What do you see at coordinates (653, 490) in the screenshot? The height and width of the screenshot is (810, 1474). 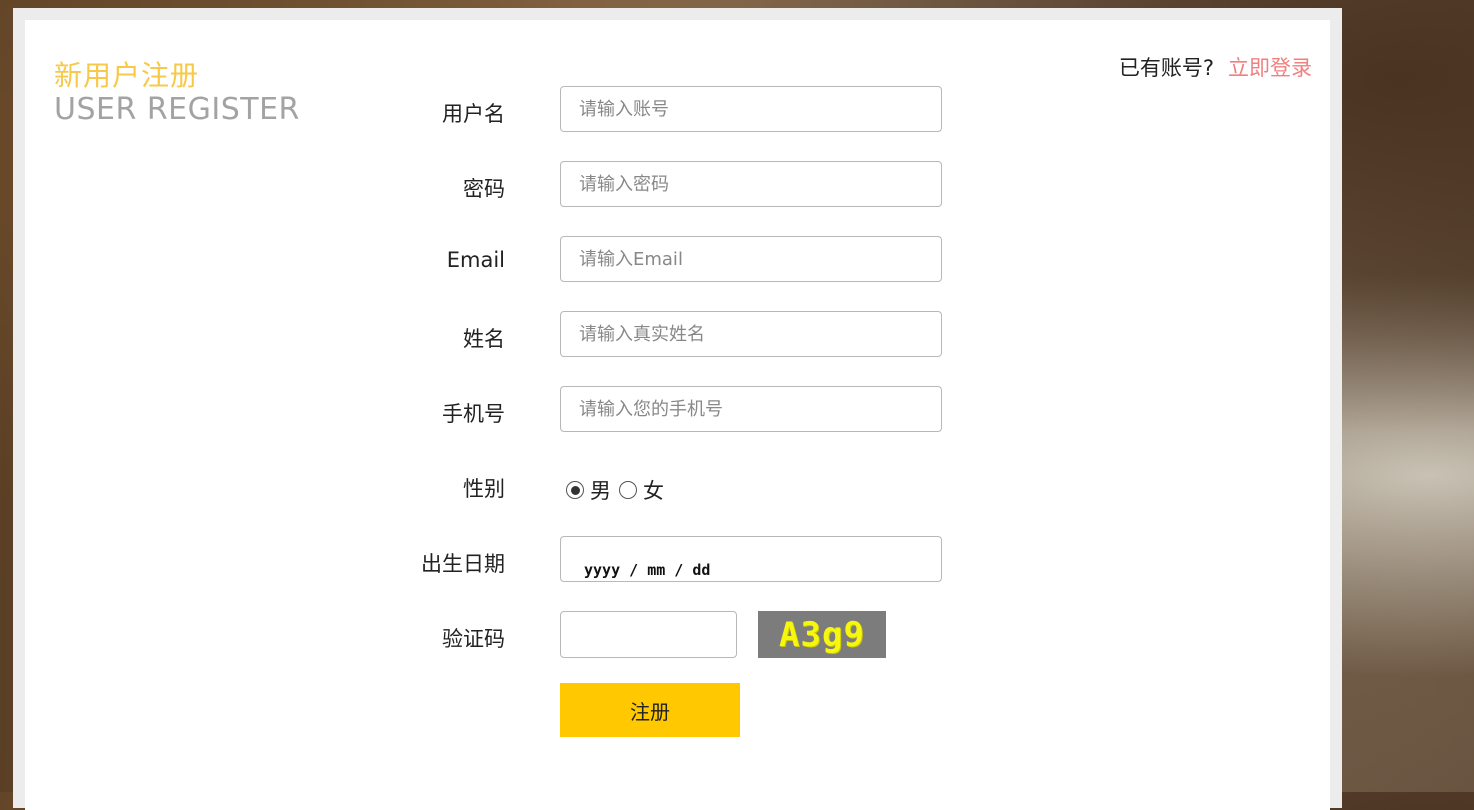 I see `gender-female-label: 女` at bounding box center [653, 490].